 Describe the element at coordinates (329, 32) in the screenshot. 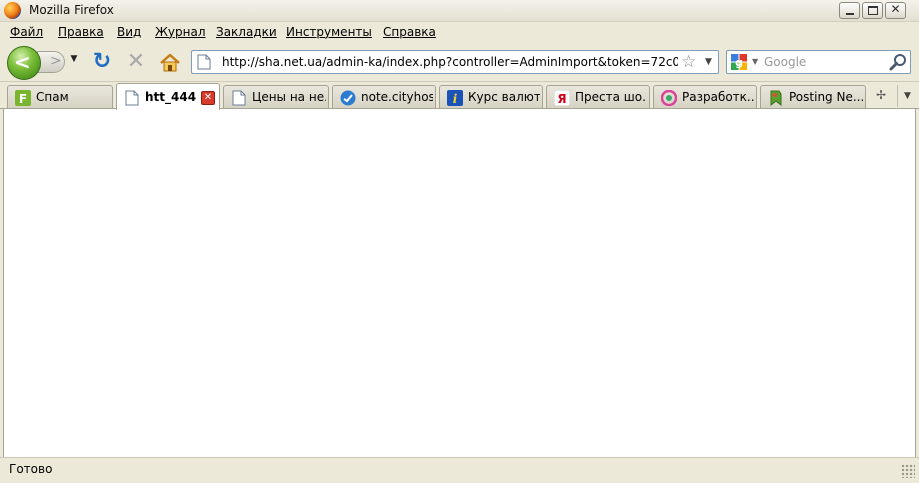

I see `menu-tools: Инструменты` at that location.